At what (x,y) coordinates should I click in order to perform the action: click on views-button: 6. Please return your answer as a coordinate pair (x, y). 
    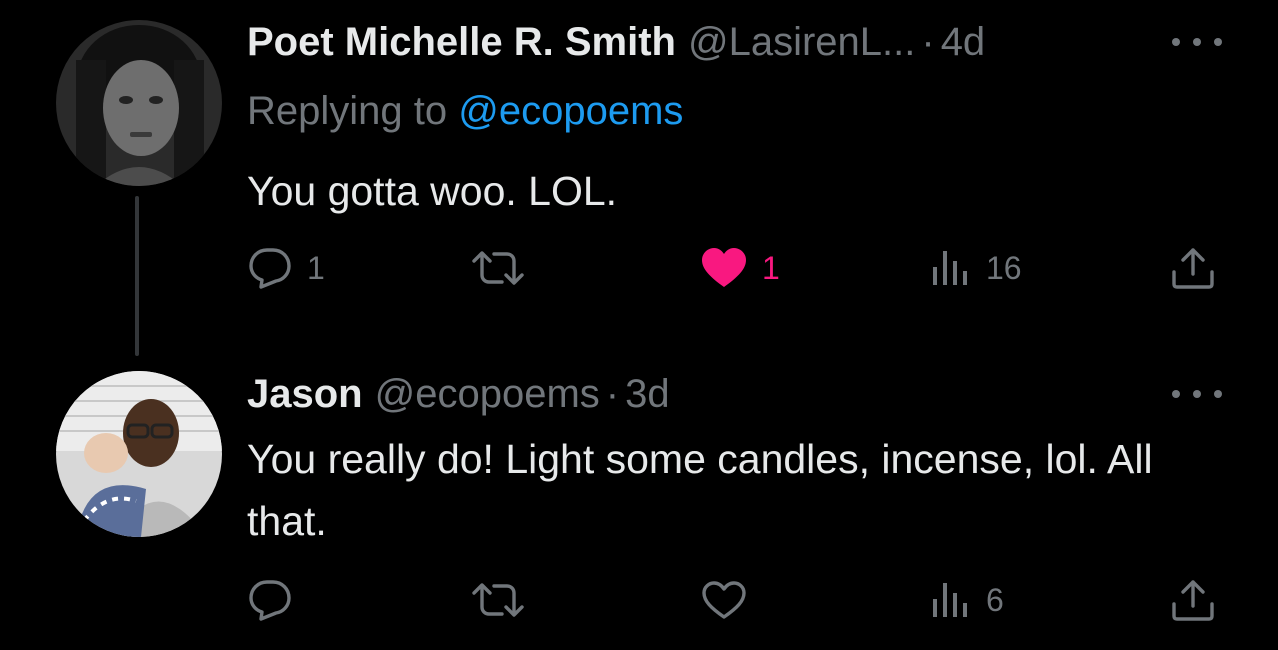
    Looking at the image, I should click on (967, 600).